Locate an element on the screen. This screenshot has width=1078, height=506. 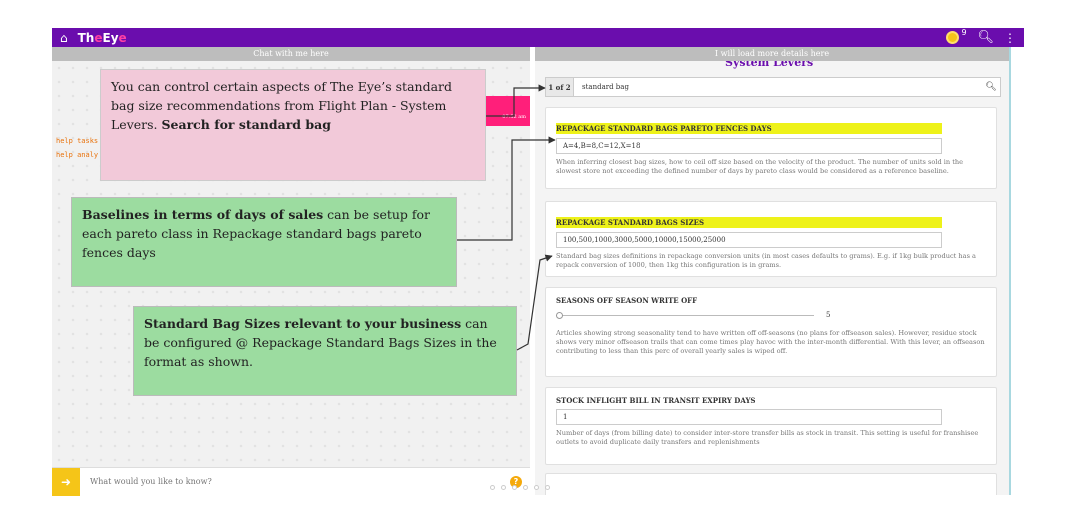
send-button: ➜ is located at coordinates (66, 481).